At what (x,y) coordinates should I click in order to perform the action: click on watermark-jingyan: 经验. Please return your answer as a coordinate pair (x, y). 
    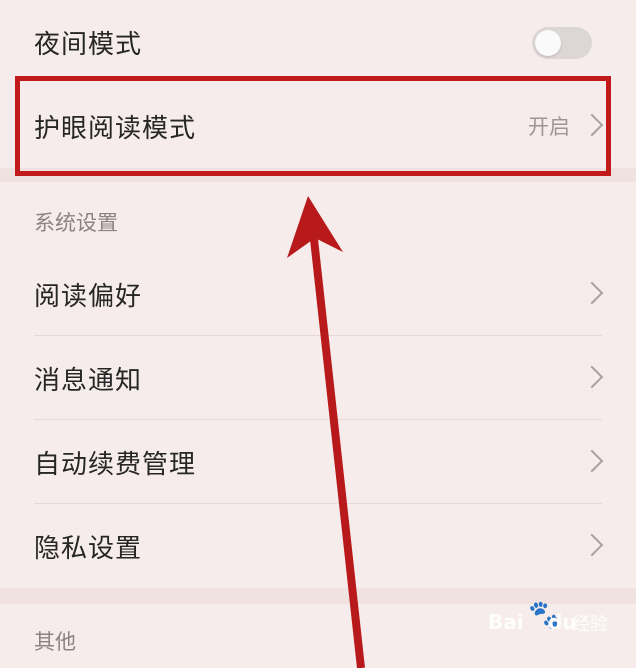
    Looking at the image, I should click on (590, 624).